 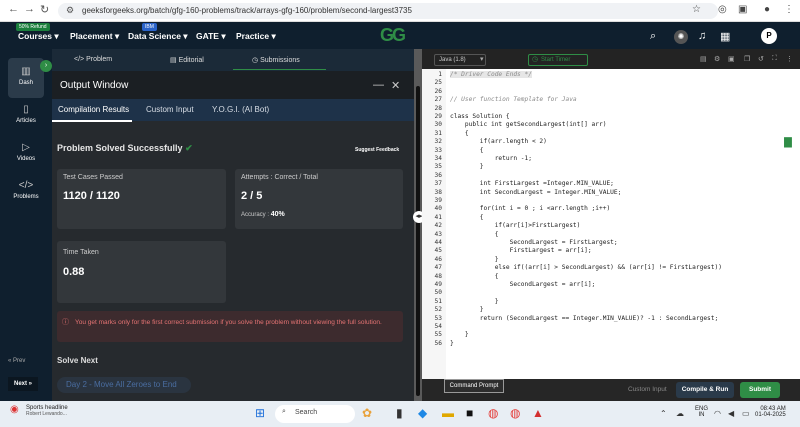 I want to click on custom-input-toggle: Custom Input, so click(x=647, y=389).